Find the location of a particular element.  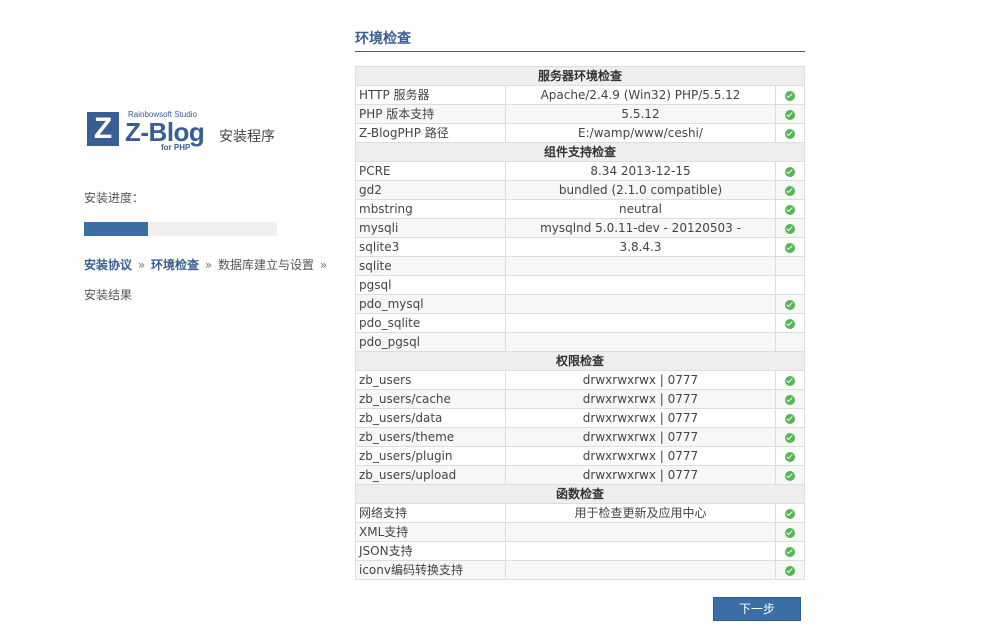

progress-label: 安装进度： is located at coordinates (114, 198).